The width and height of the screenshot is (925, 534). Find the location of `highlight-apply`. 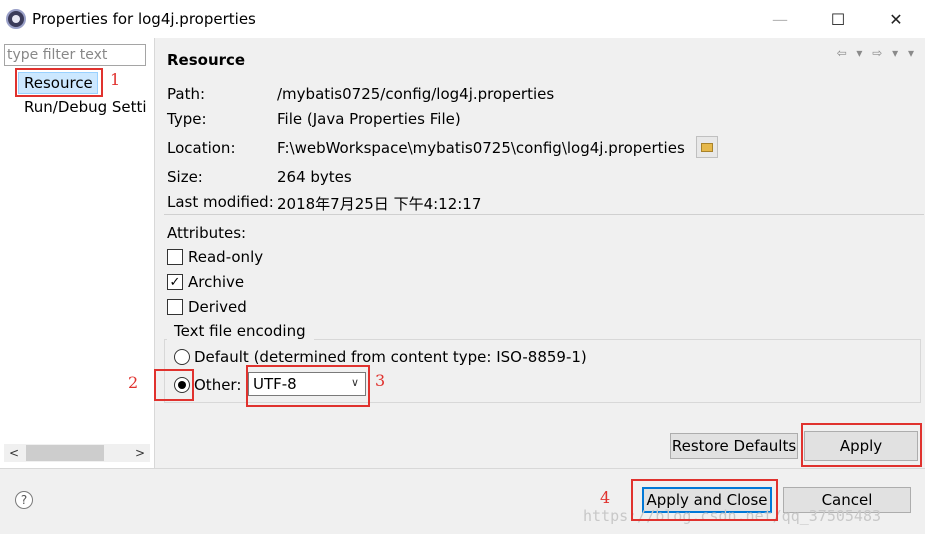

highlight-apply is located at coordinates (861, 445).